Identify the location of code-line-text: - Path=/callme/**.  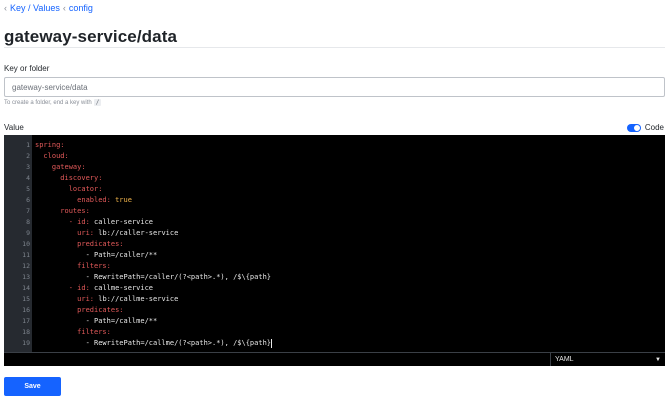
(96, 321).